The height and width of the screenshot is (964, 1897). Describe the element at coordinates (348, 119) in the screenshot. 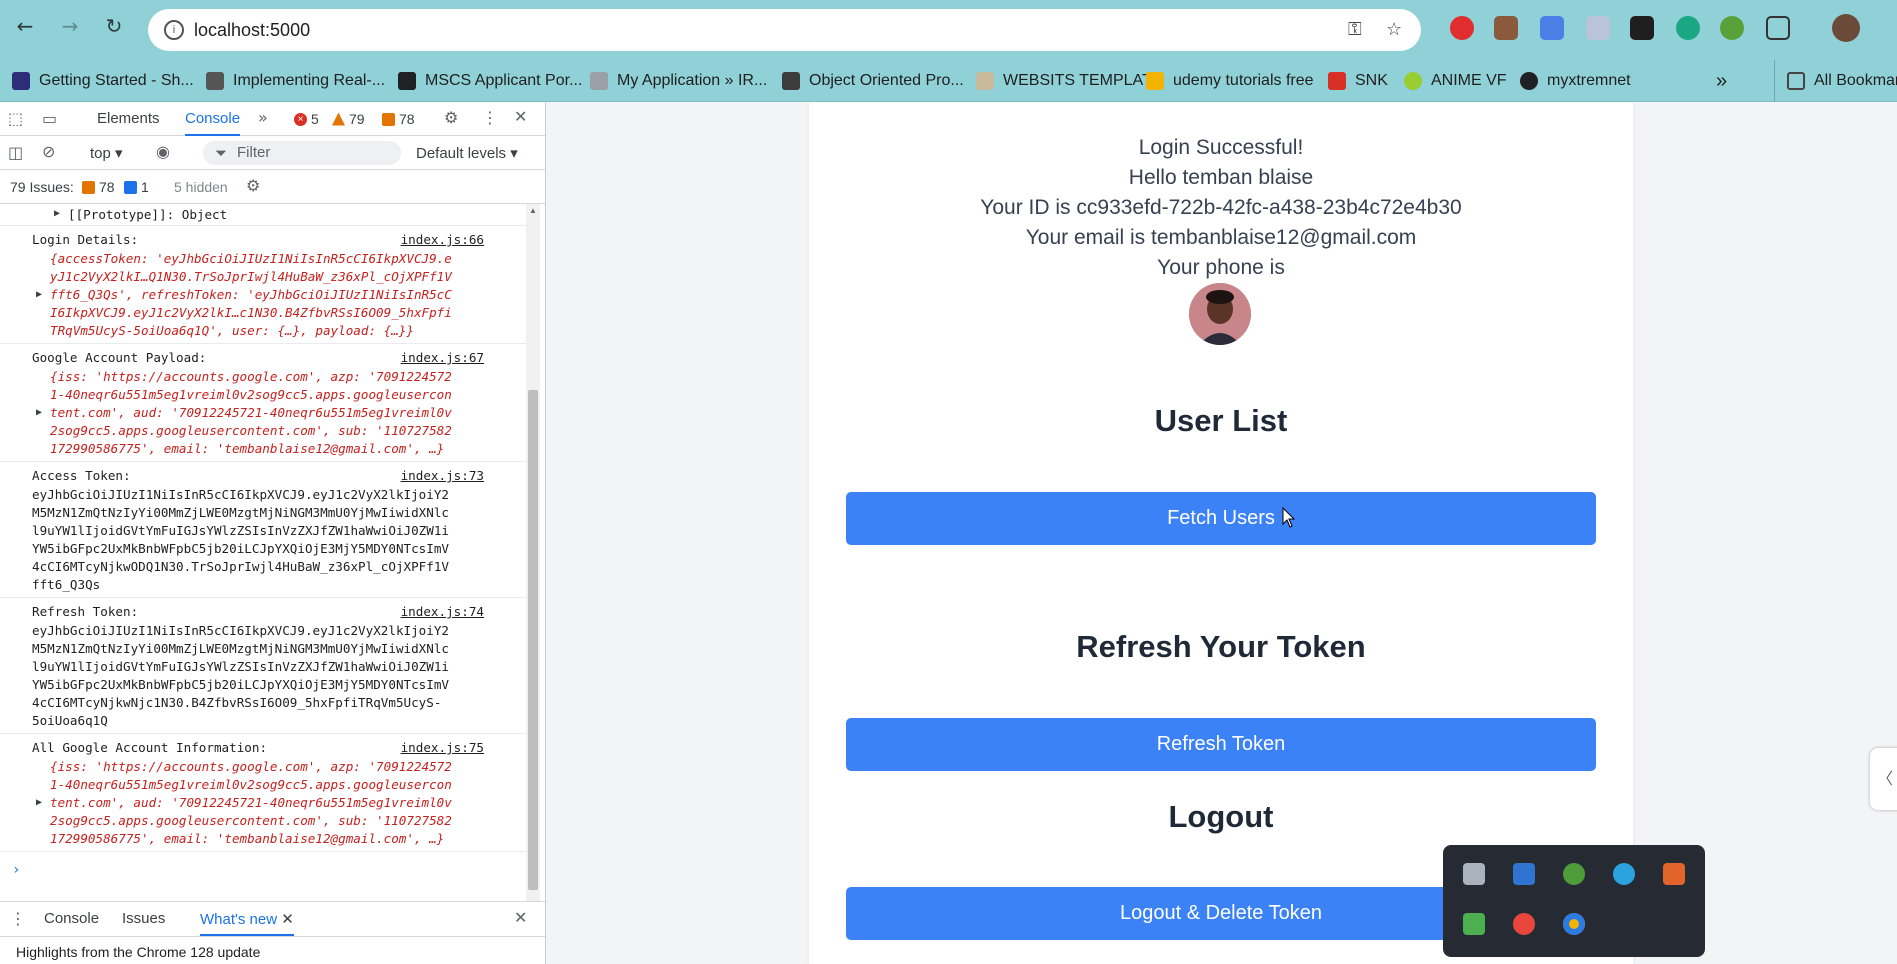

I see `warning-count: 79` at that location.